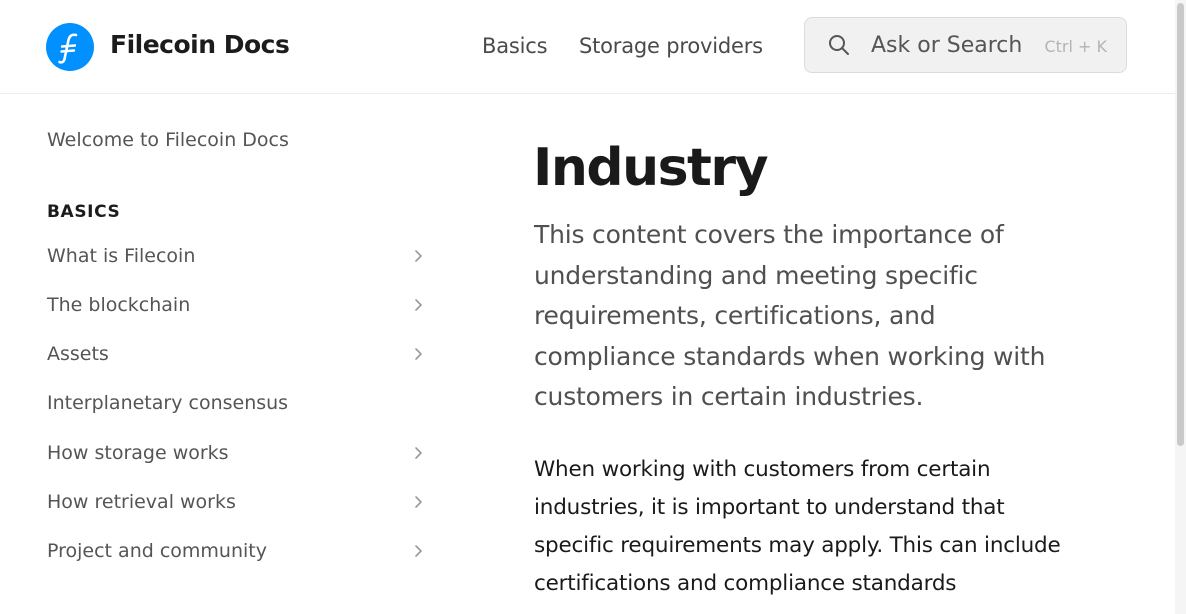  Describe the element at coordinates (515, 46) in the screenshot. I see `nav-link-basics: Basics` at that location.